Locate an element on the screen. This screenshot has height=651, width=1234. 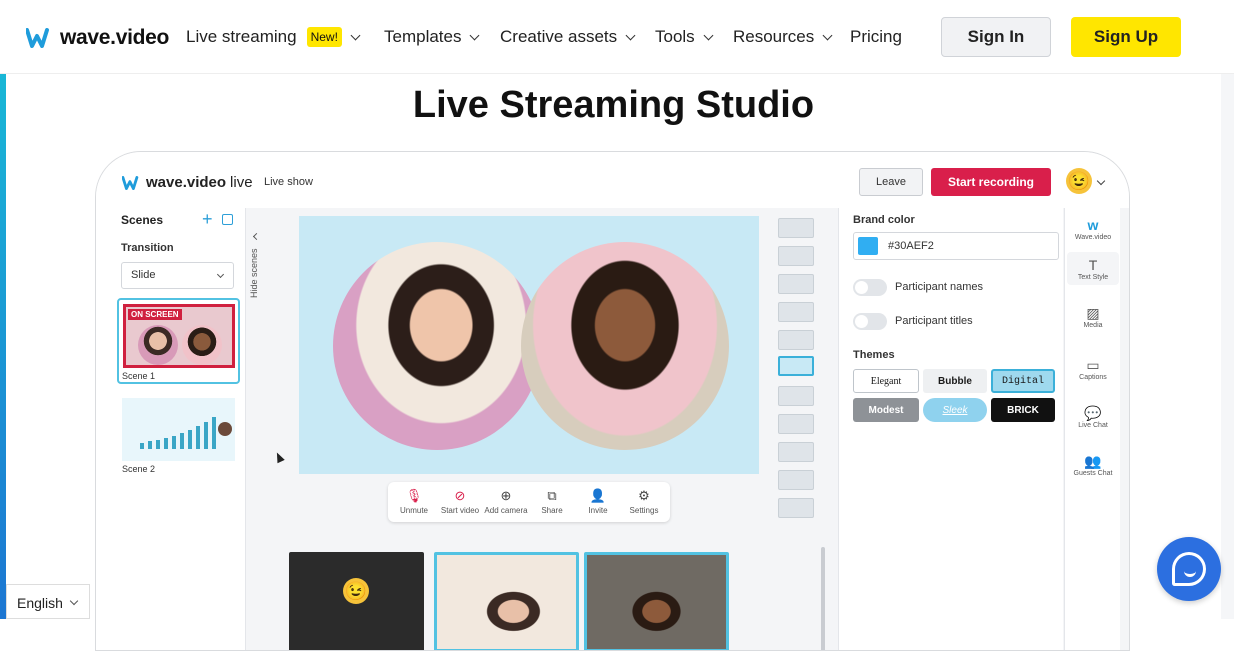
nav-templates: Templates is located at coordinates (432, 37).